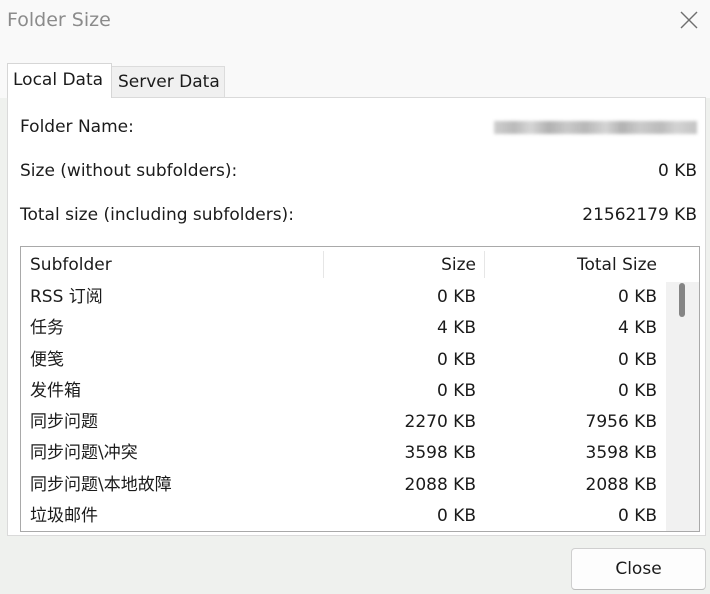 The height and width of the screenshot is (594, 710). What do you see at coordinates (343, 391) in the screenshot?
I see `table-row: 发件箱 0 KB 0 KB` at bounding box center [343, 391].